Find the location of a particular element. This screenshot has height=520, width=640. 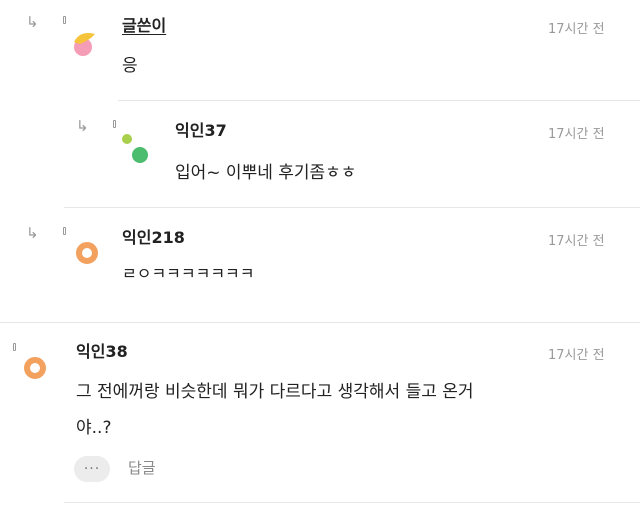

comment-text-line: 야..? is located at coordinates (94, 428).